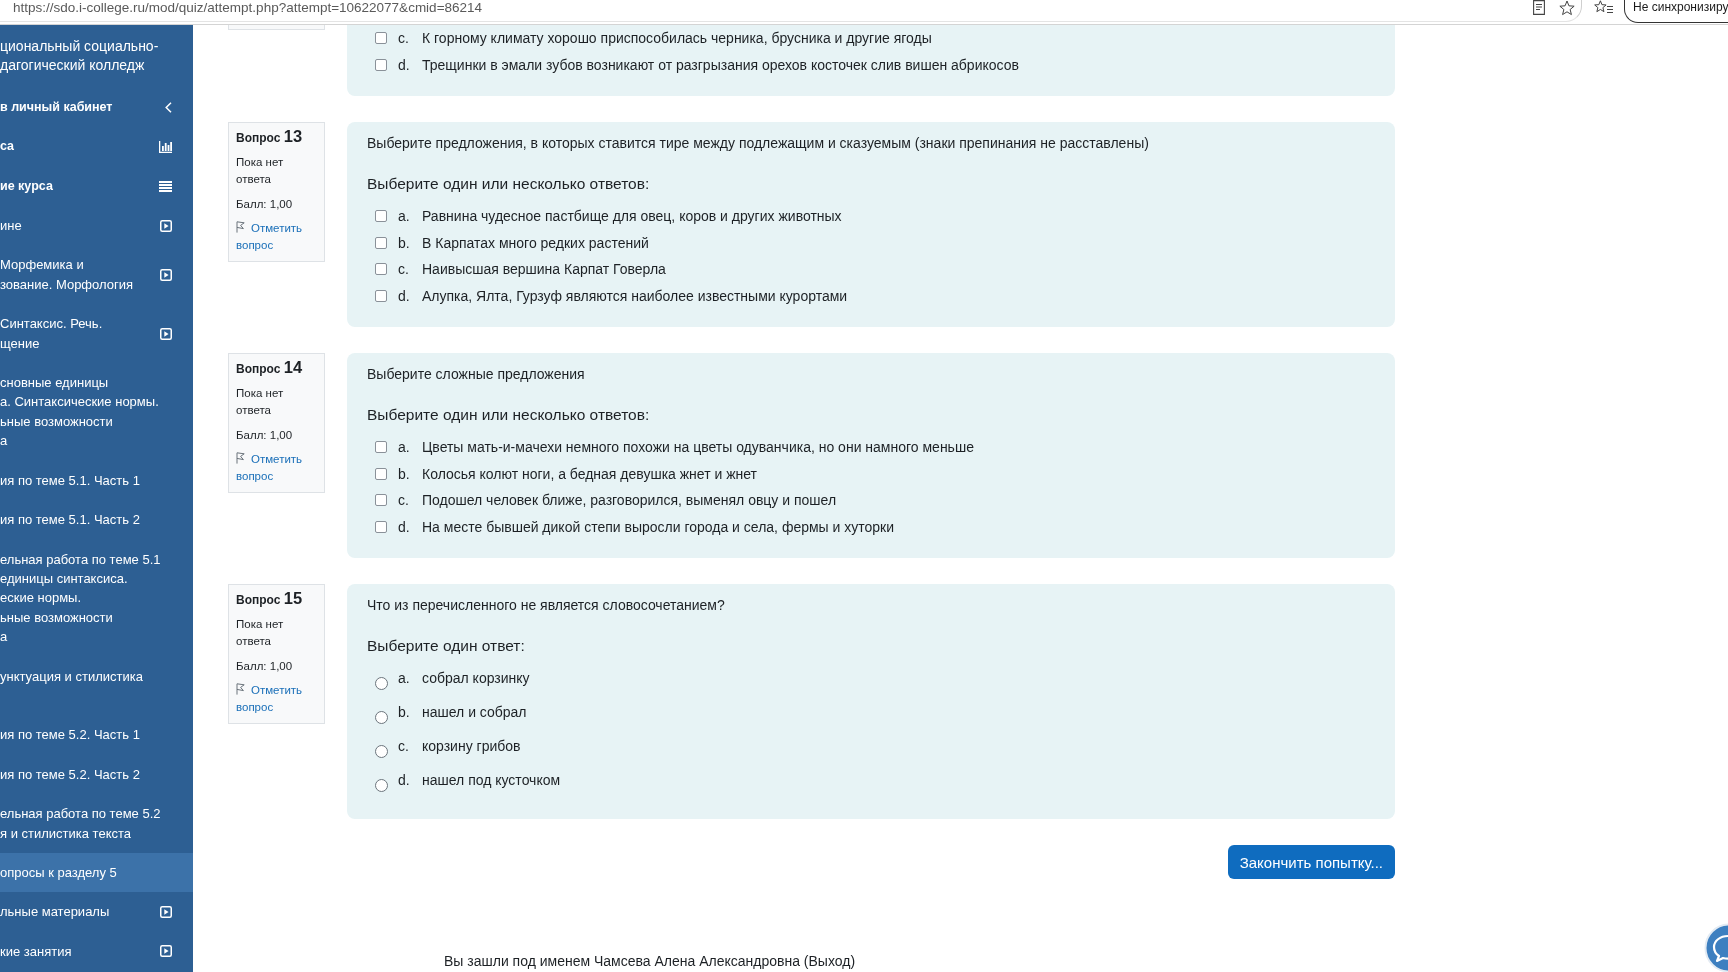  What do you see at coordinates (698, 447) in the screenshot?
I see `option-label: Цветы мать-и-мачехи немного похожи на цветы одуванчика, но они намного меньше` at bounding box center [698, 447].